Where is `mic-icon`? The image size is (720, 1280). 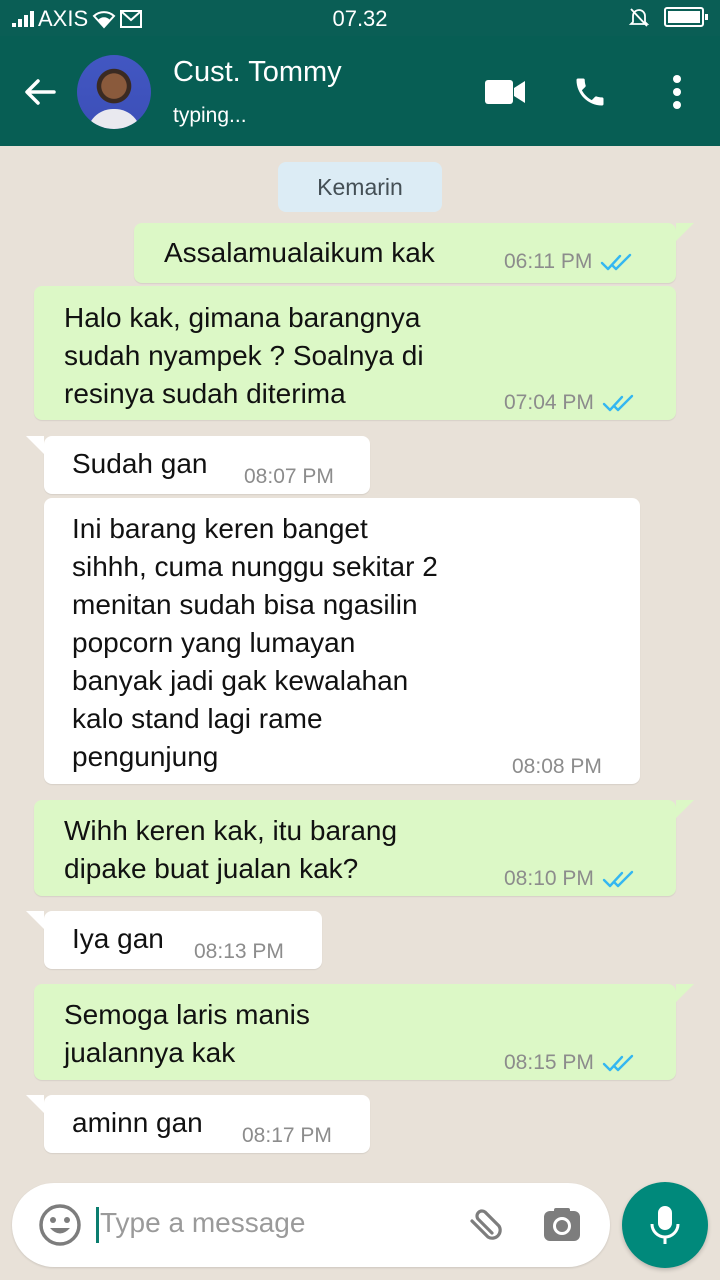 mic-icon is located at coordinates (665, 1225).